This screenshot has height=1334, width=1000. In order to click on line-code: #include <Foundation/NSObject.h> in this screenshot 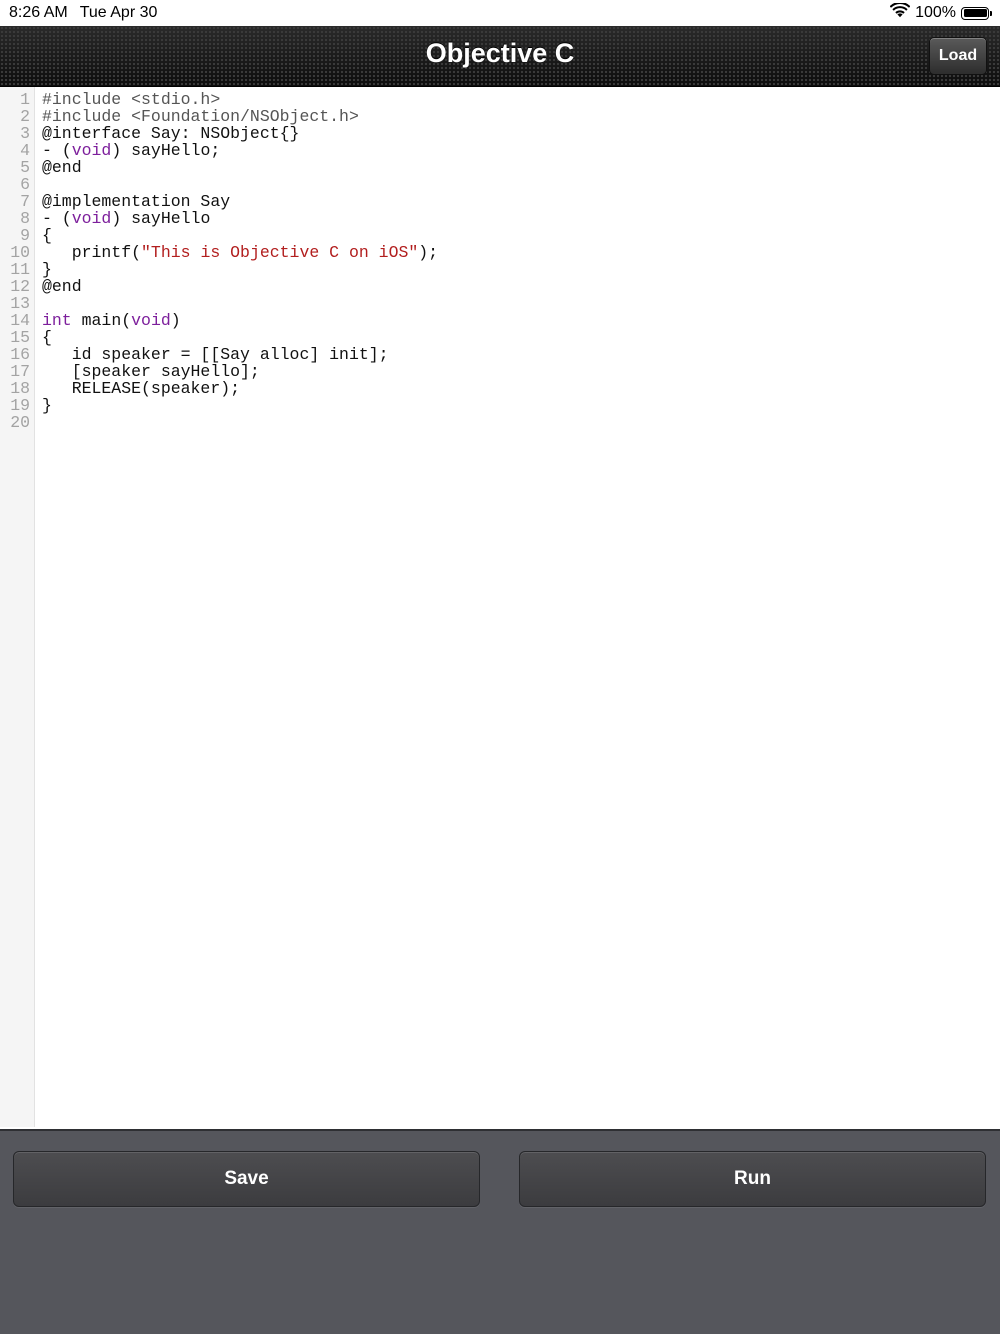, I will do `click(200, 116)`.